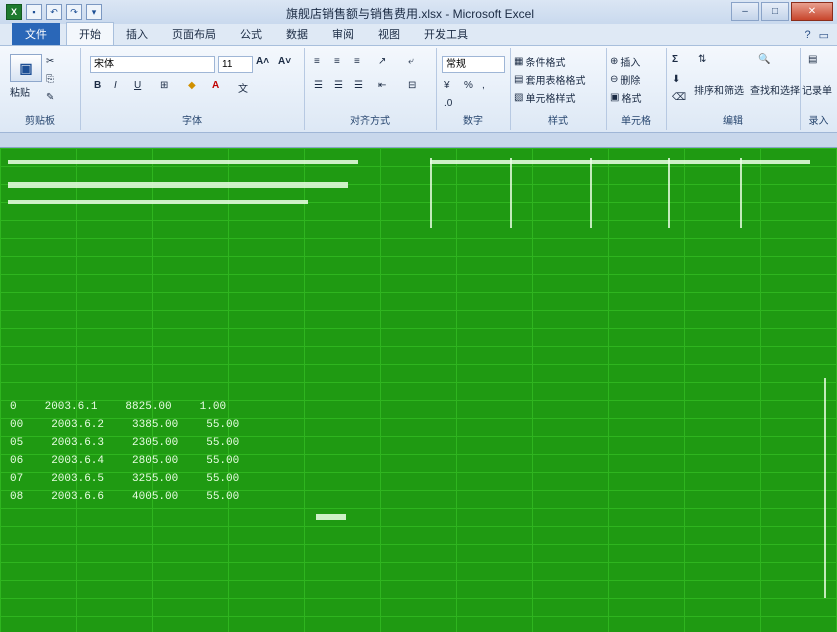  What do you see at coordinates (318, 85) in the screenshot?
I see `align-left-icon: ☰` at bounding box center [318, 85].